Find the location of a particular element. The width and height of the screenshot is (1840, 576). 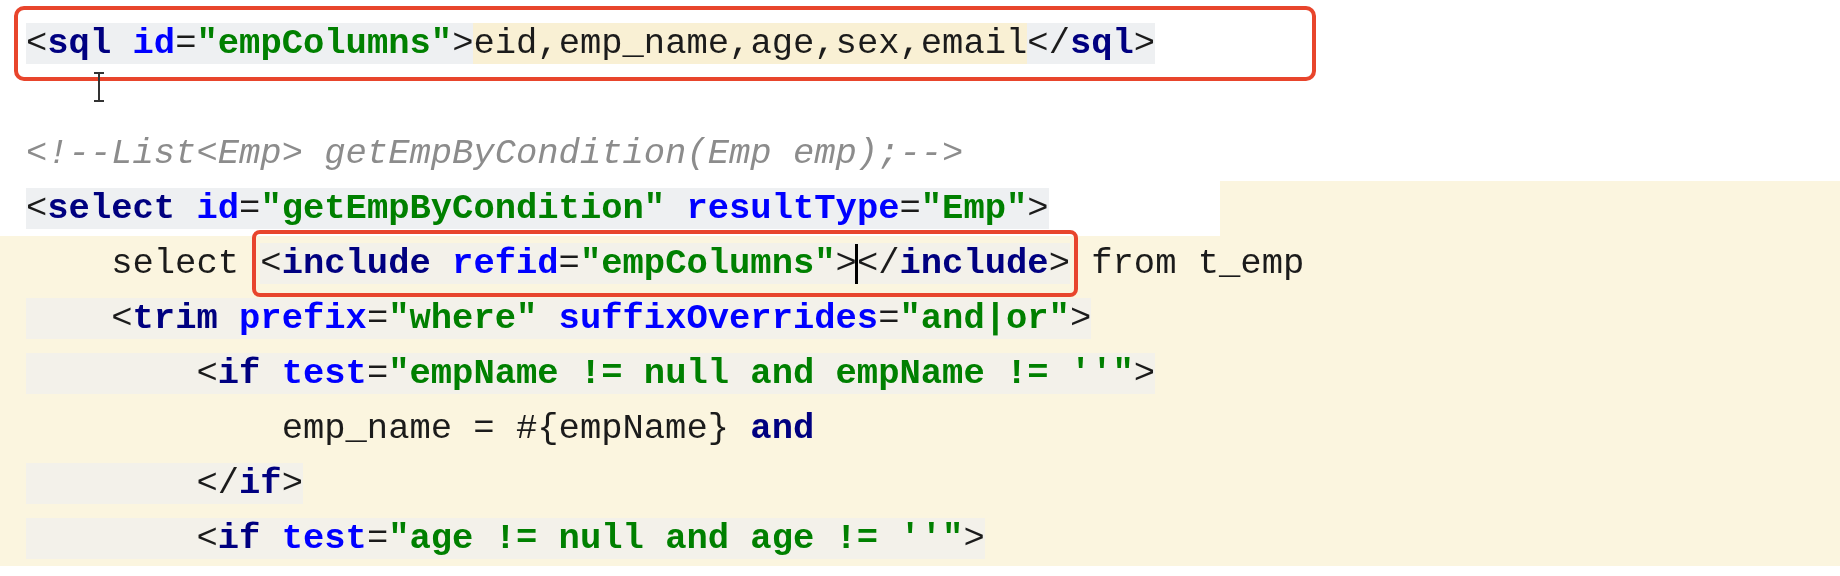

code-text: </include> is located at coordinates (963, 263).